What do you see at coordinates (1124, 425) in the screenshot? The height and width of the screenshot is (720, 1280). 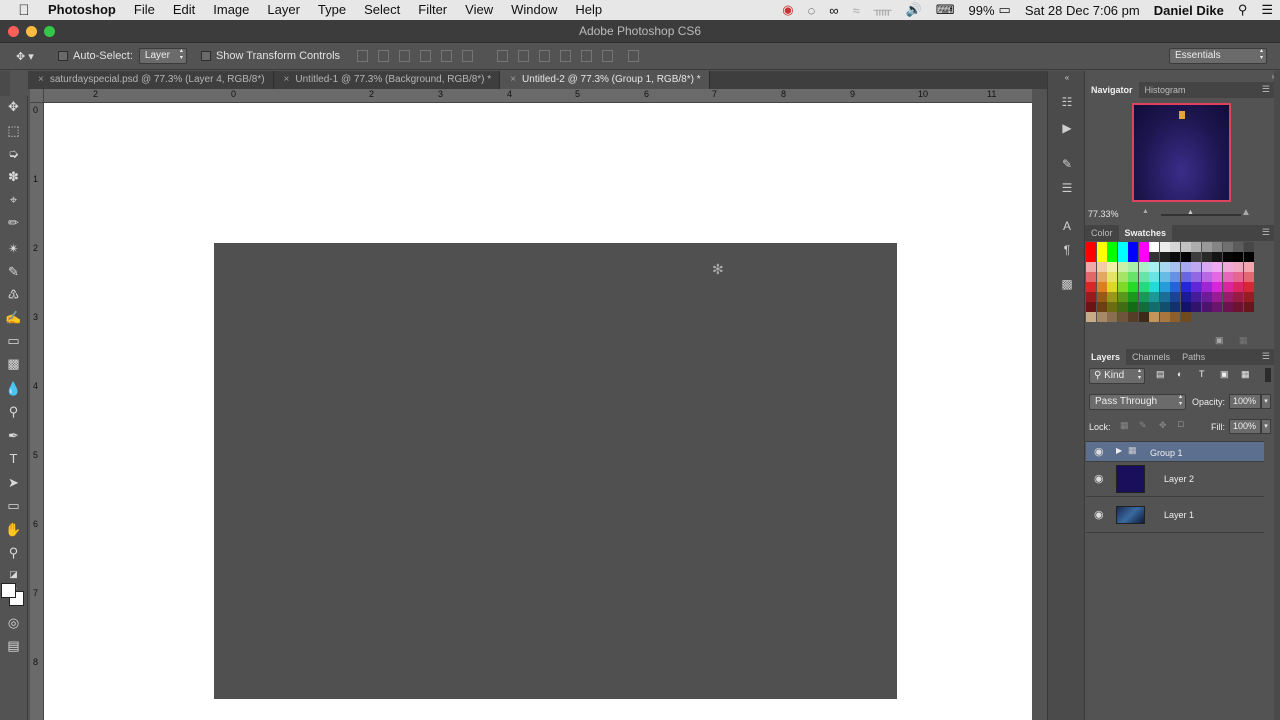 I see `lock-transparent-icon: ▦` at bounding box center [1124, 425].